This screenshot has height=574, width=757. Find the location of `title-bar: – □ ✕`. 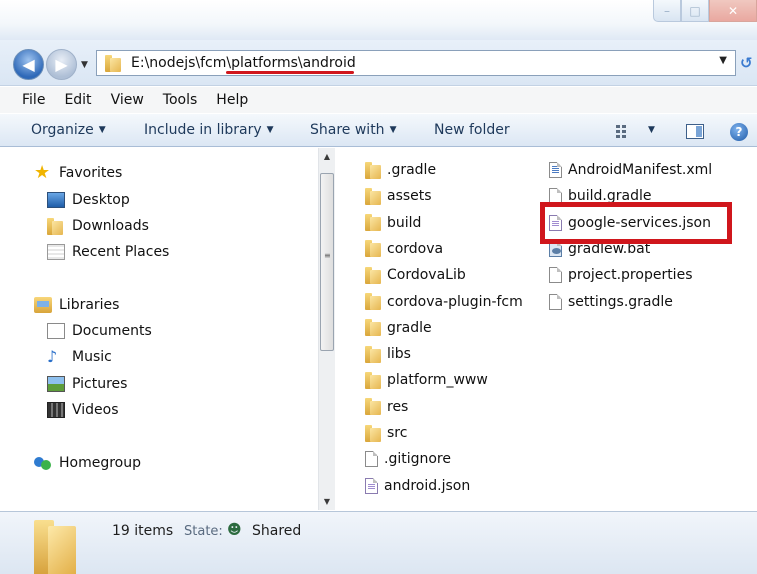

title-bar: – □ ✕ is located at coordinates (378, 20).